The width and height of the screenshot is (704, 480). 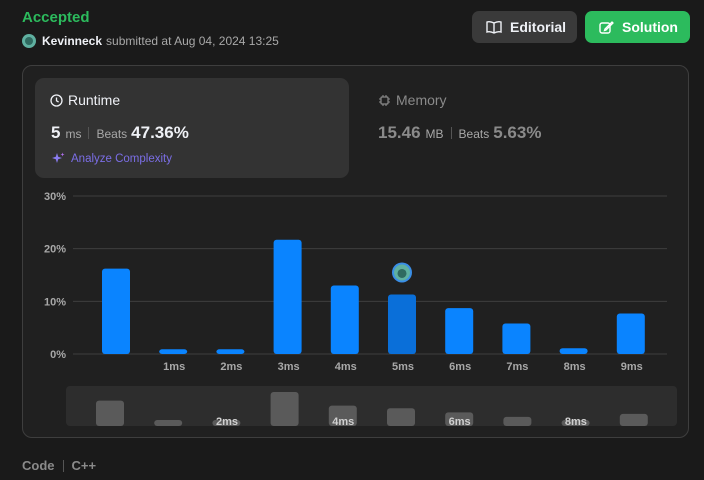 I want to click on x-tick-label: 9ms, so click(x=632, y=367).